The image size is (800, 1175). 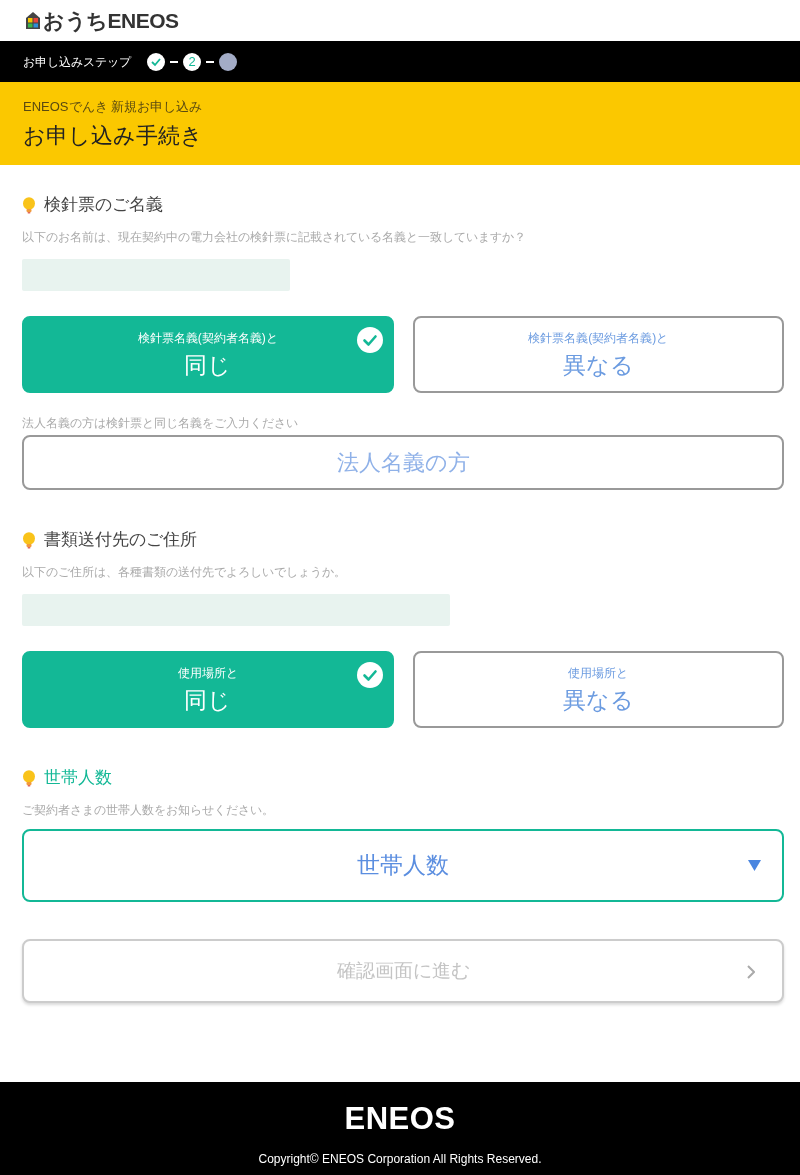 What do you see at coordinates (148, 810) in the screenshot?
I see `section-description: ご契約者さまの世帯人数をお知らせください。` at bounding box center [148, 810].